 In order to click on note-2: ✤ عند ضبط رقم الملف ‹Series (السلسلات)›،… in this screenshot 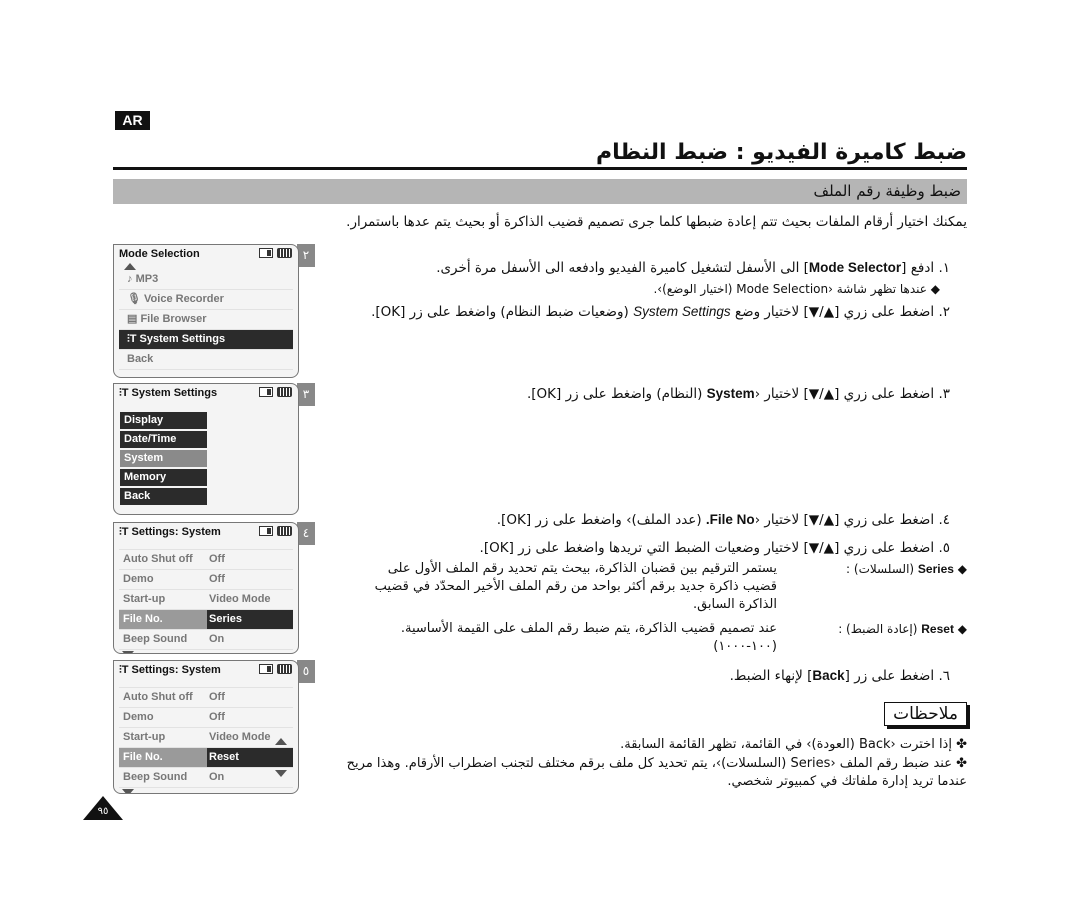, I will do `click(656, 772)`.